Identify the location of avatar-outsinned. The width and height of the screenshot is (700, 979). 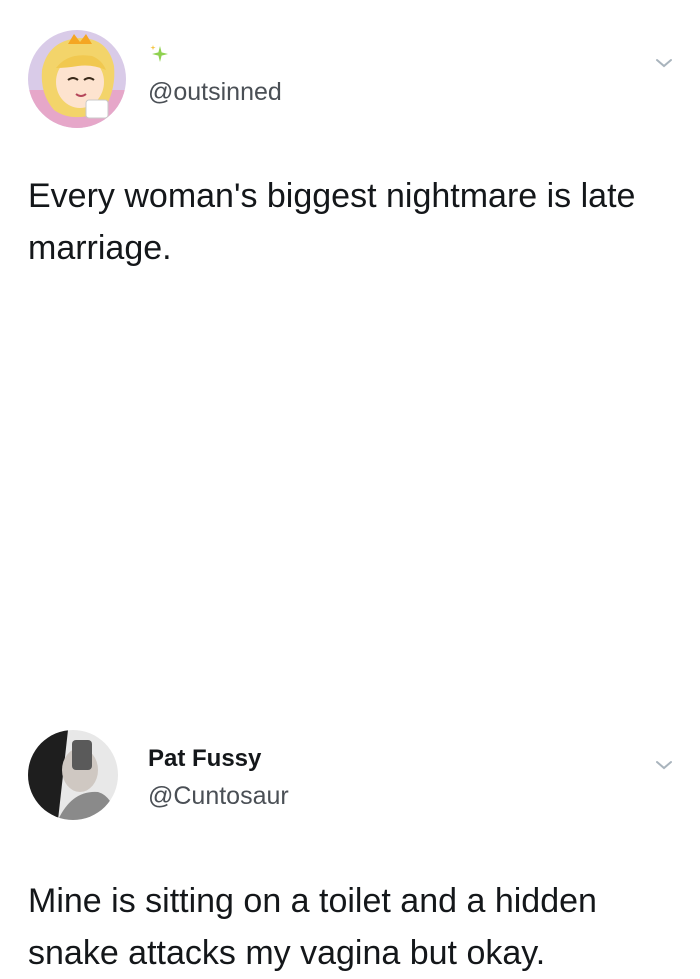
(77, 79).